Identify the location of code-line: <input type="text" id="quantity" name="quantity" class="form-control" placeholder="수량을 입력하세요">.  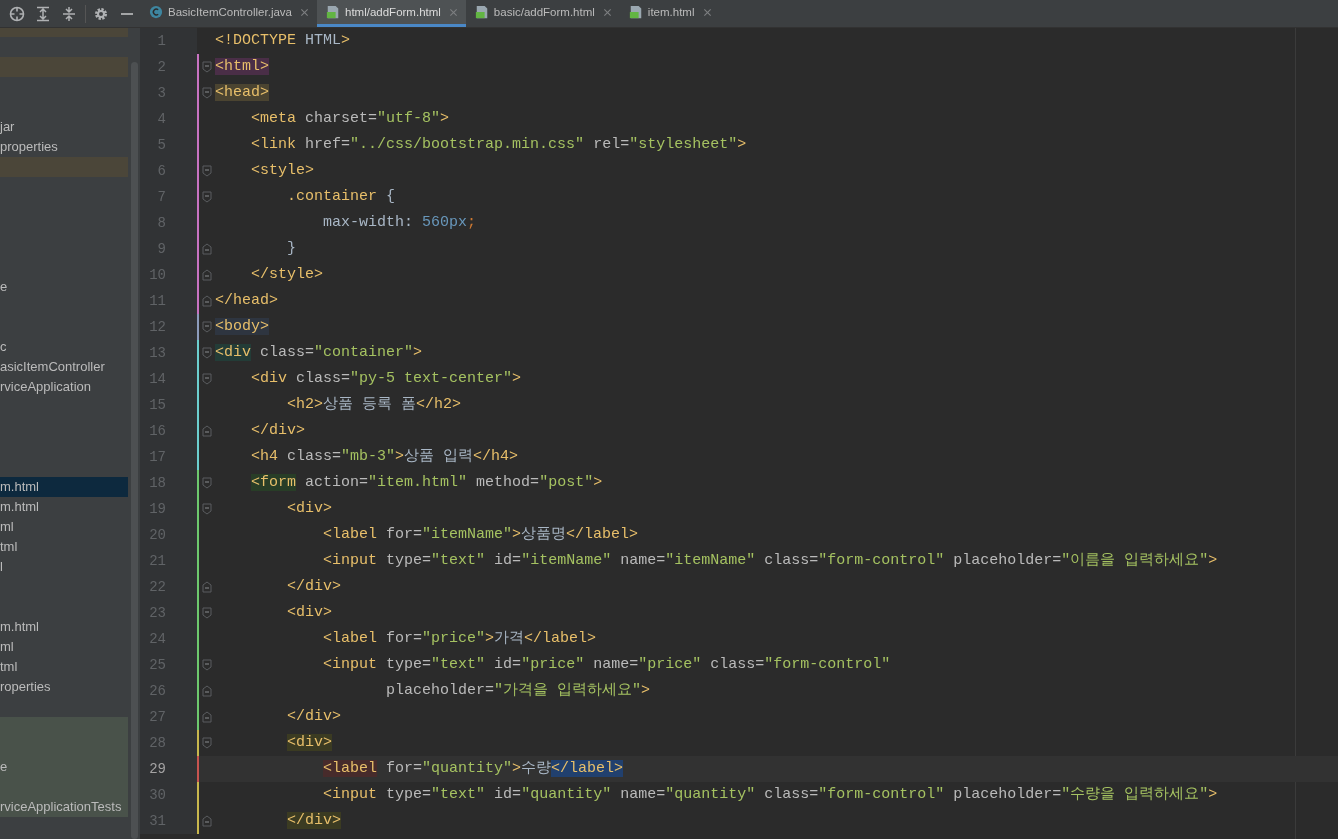
(770, 795).